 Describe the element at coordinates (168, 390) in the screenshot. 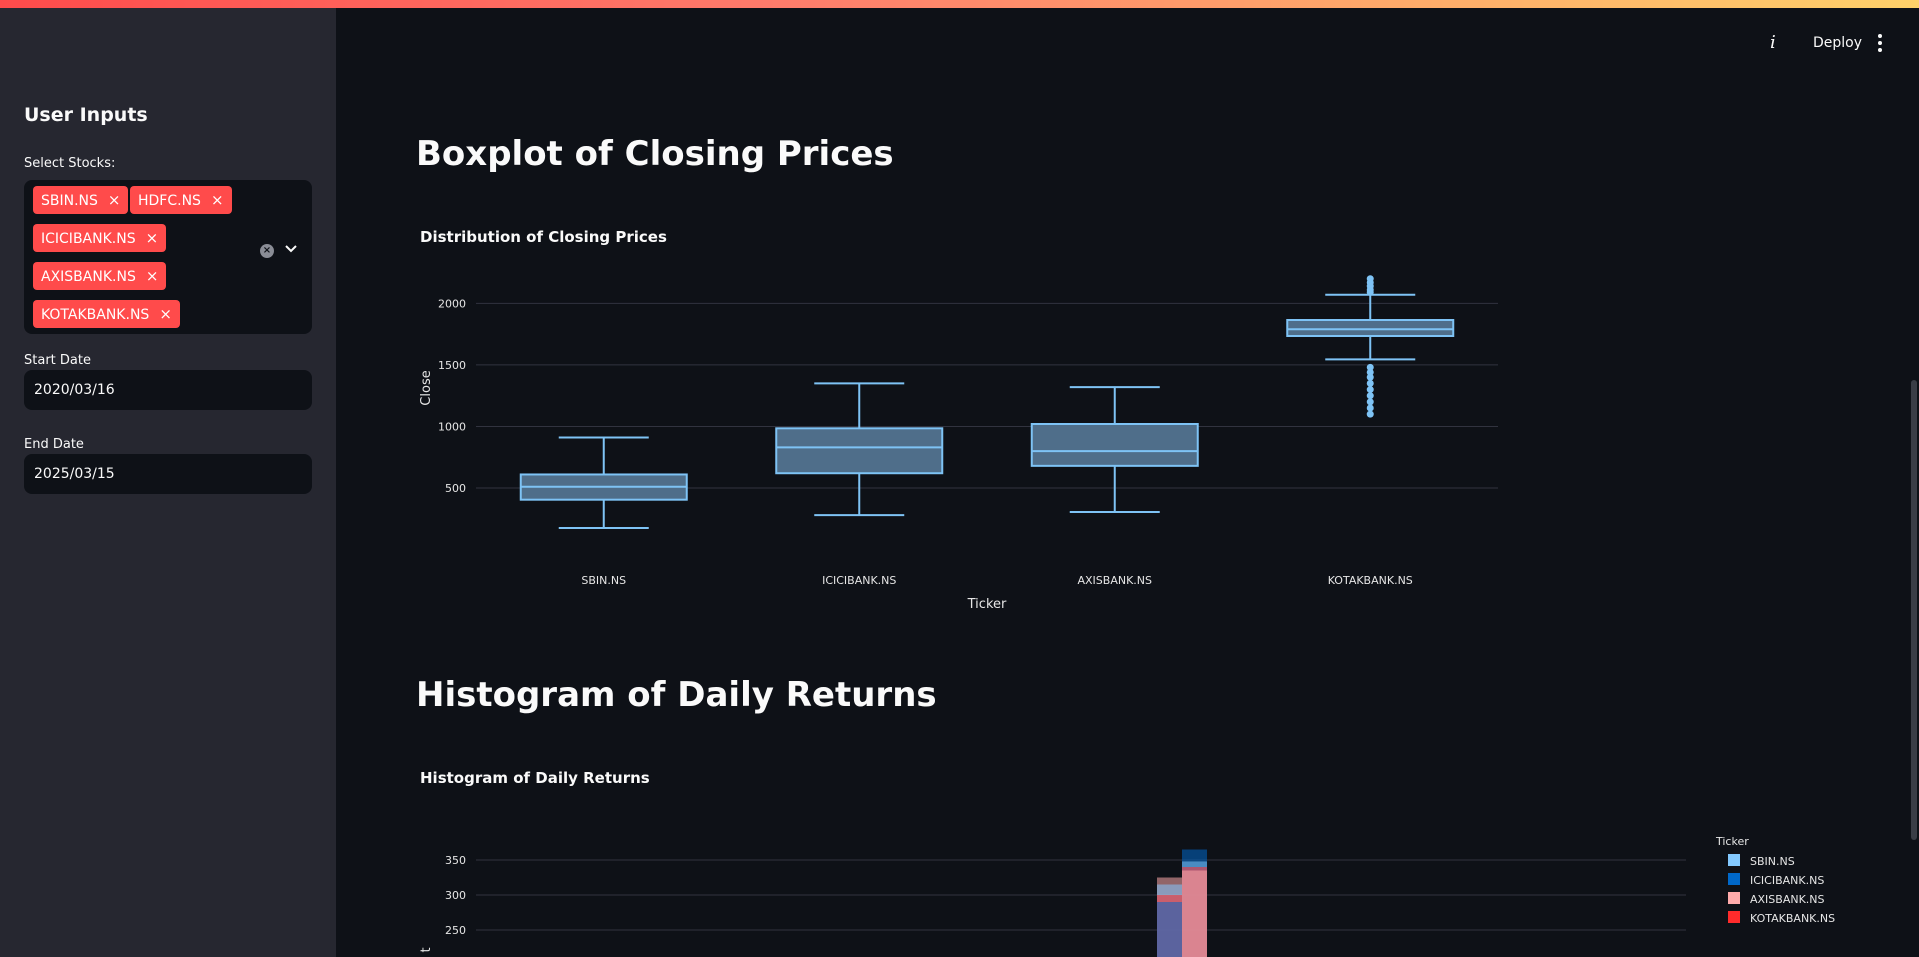

I see `start-date-field: 2020/03/16` at that location.